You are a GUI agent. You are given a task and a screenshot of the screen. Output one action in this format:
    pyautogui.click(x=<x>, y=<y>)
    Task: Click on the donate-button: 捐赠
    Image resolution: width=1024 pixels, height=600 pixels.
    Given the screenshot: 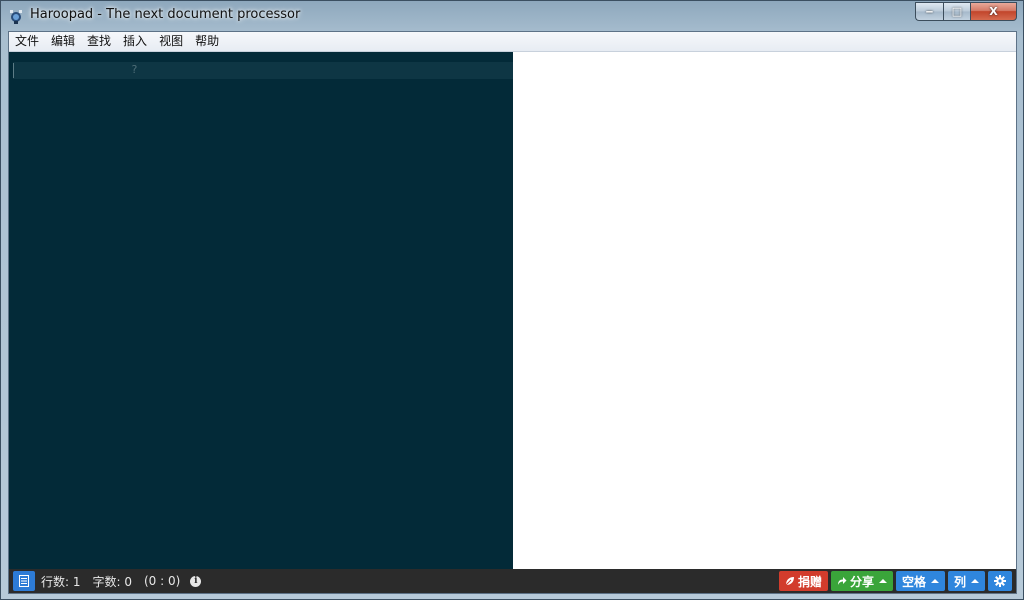 What is the action you would take?
    pyautogui.click(x=803, y=581)
    